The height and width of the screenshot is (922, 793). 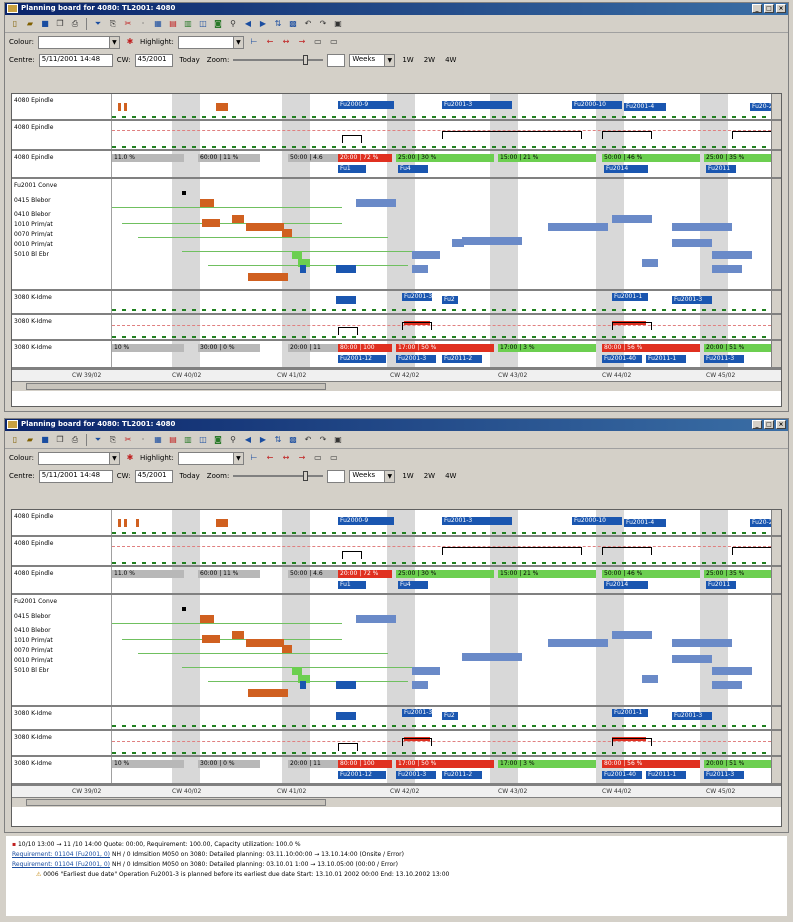 I want to click on open-folder-icon: ▰, so click(x=30, y=440).